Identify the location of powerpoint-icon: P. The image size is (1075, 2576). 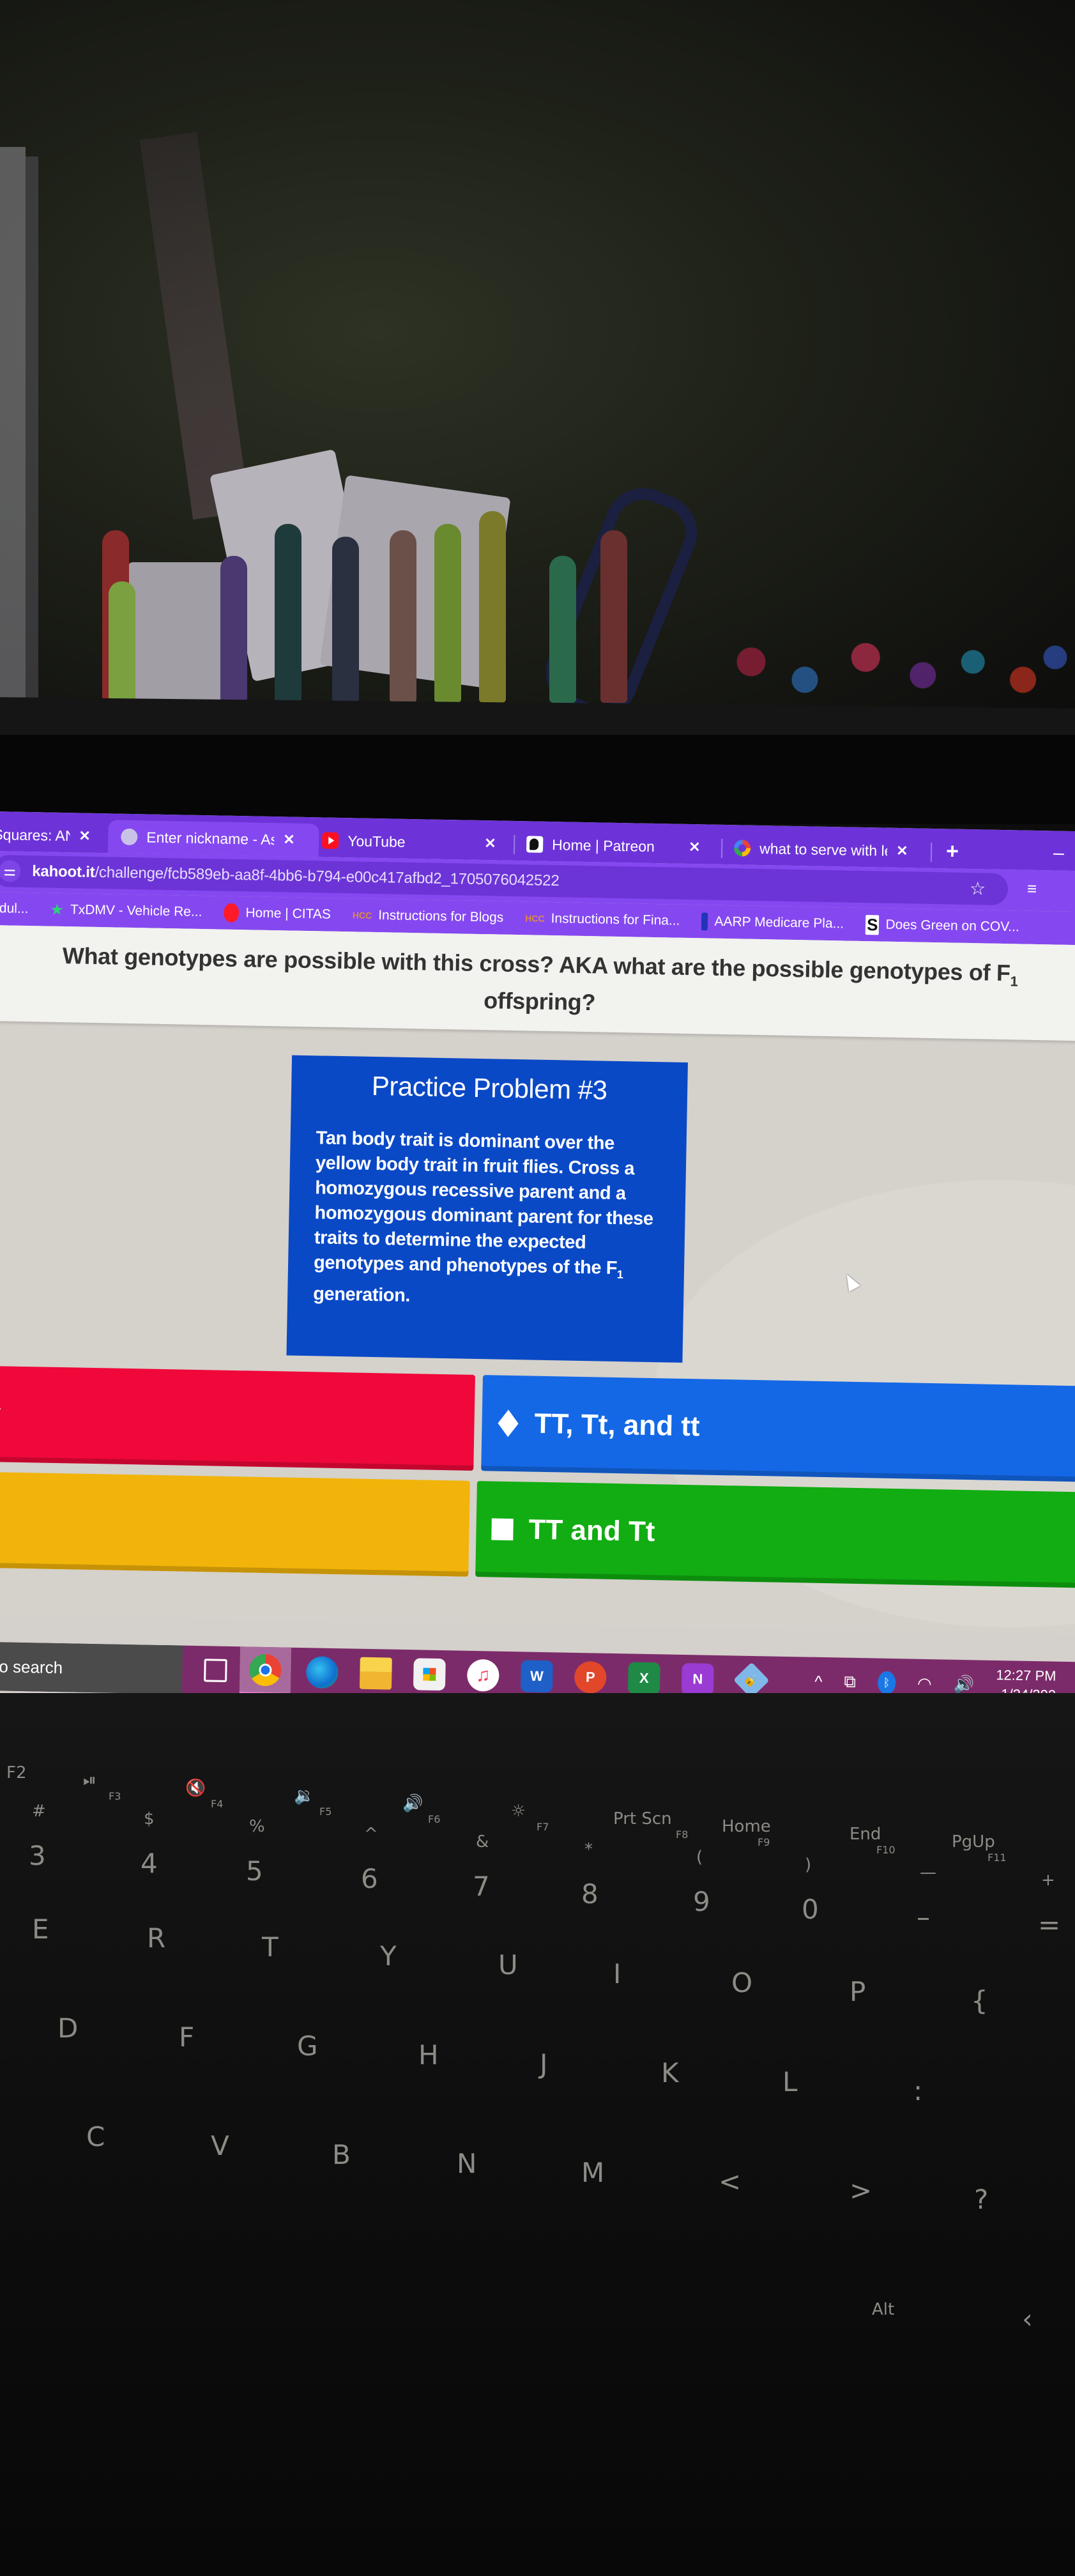
(590, 1677).